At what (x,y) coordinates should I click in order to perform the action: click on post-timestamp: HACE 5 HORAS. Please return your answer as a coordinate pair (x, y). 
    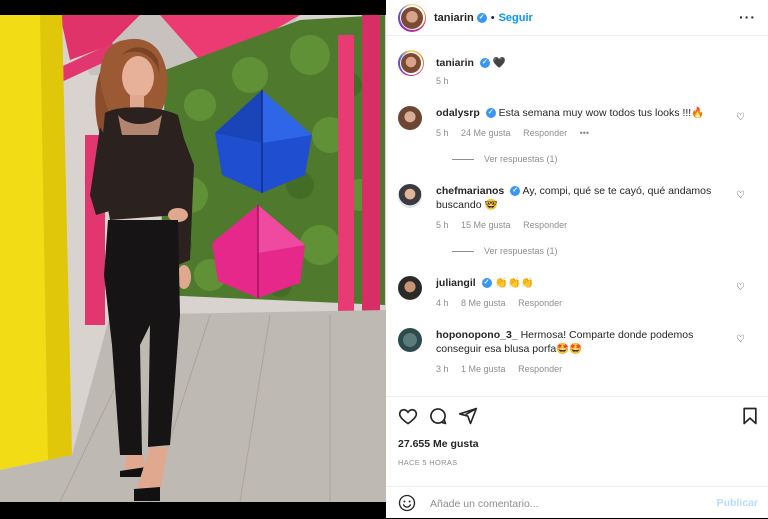
    Looking at the image, I should click on (428, 462).